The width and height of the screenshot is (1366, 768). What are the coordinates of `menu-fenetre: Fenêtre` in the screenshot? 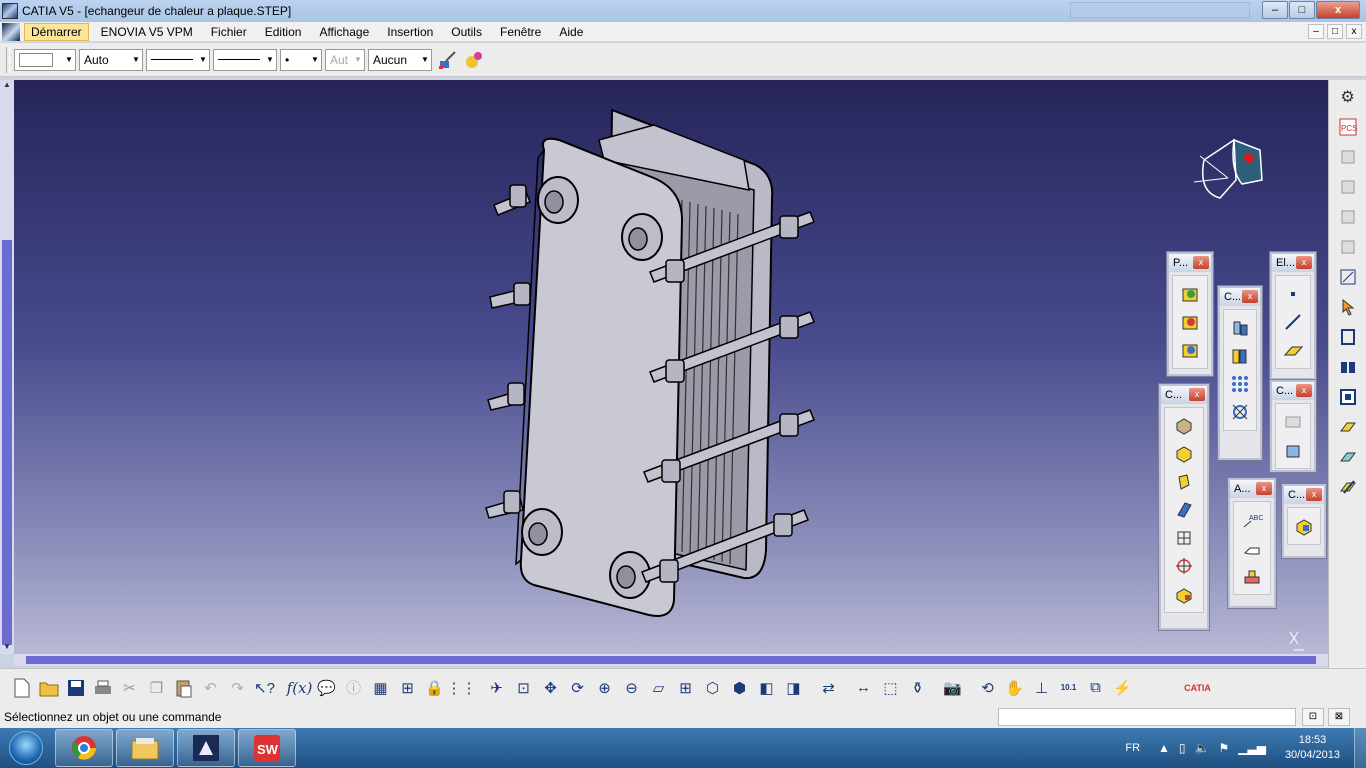 It's located at (520, 32).